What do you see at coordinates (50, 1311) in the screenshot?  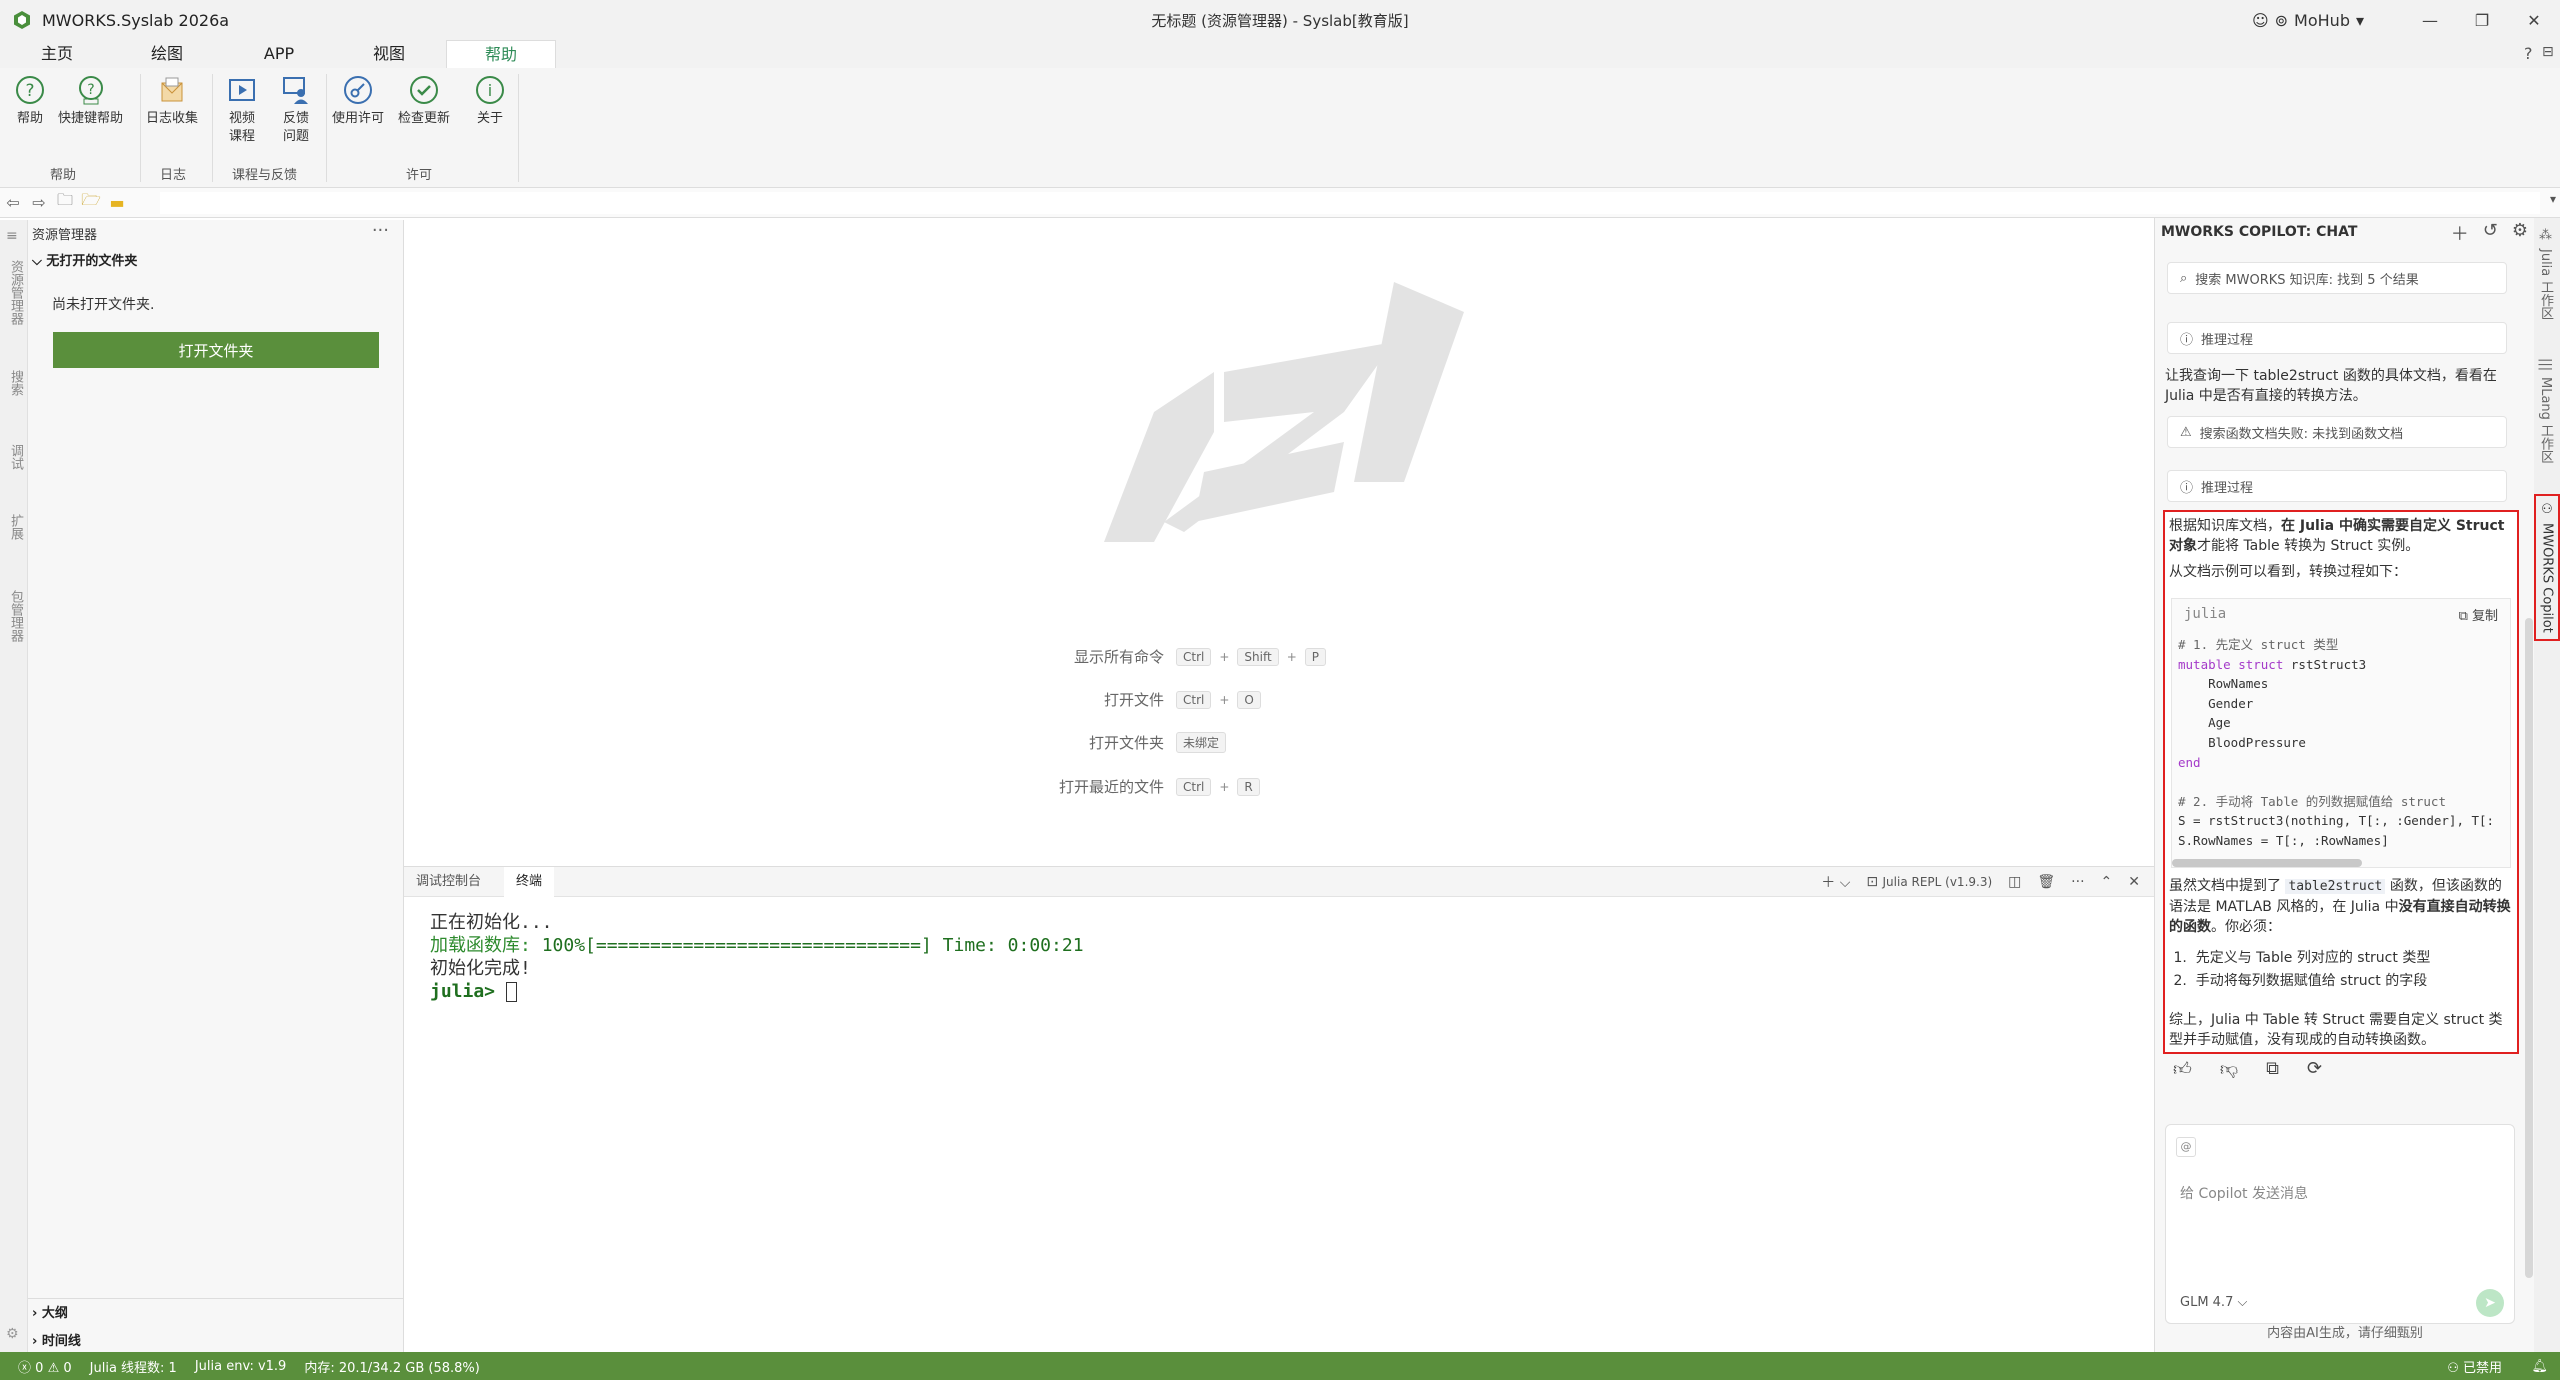 I see `outline-section: › 大纲` at bounding box center [50, 1311].